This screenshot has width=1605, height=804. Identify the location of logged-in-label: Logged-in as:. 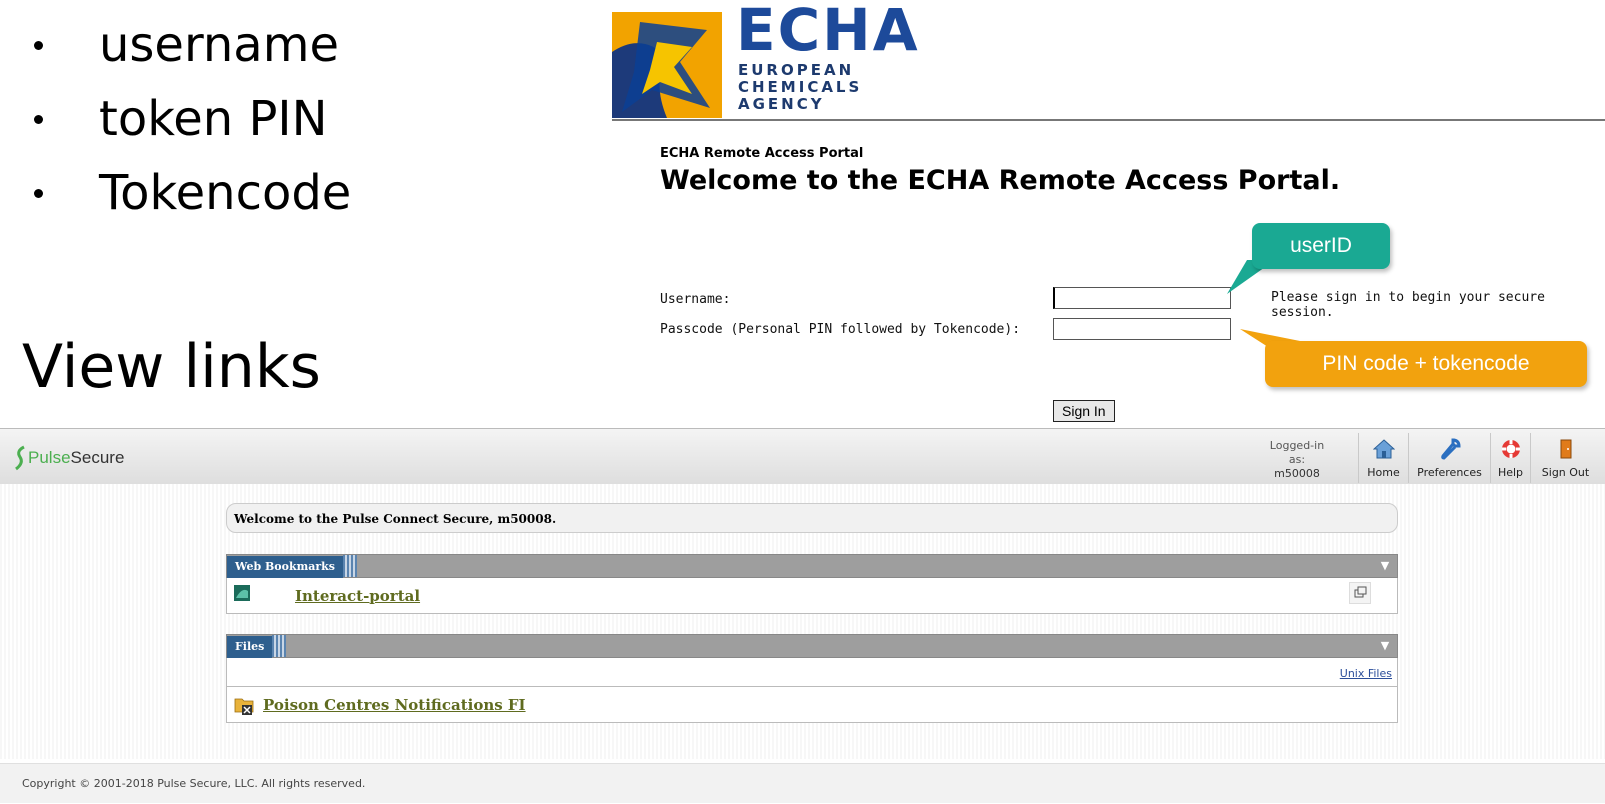
(1297, 452).